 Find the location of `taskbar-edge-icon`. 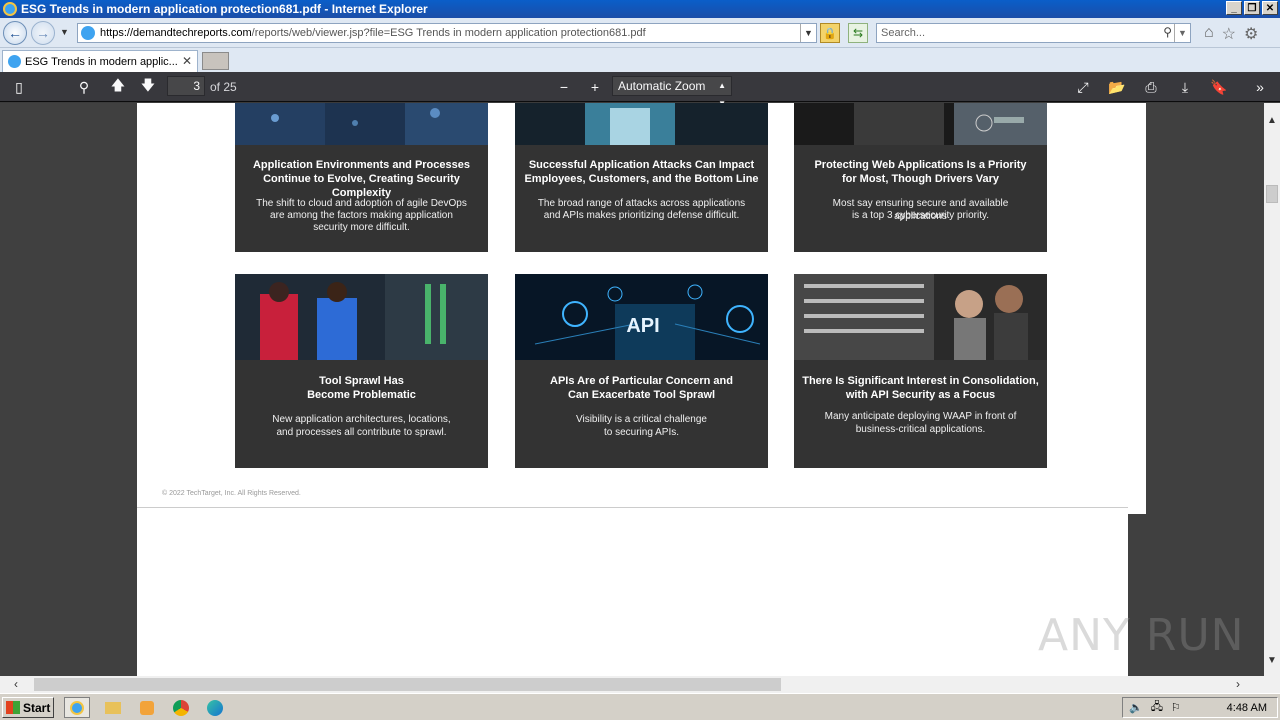

taskbar-edge-icon is located at coordinates (215, 707).